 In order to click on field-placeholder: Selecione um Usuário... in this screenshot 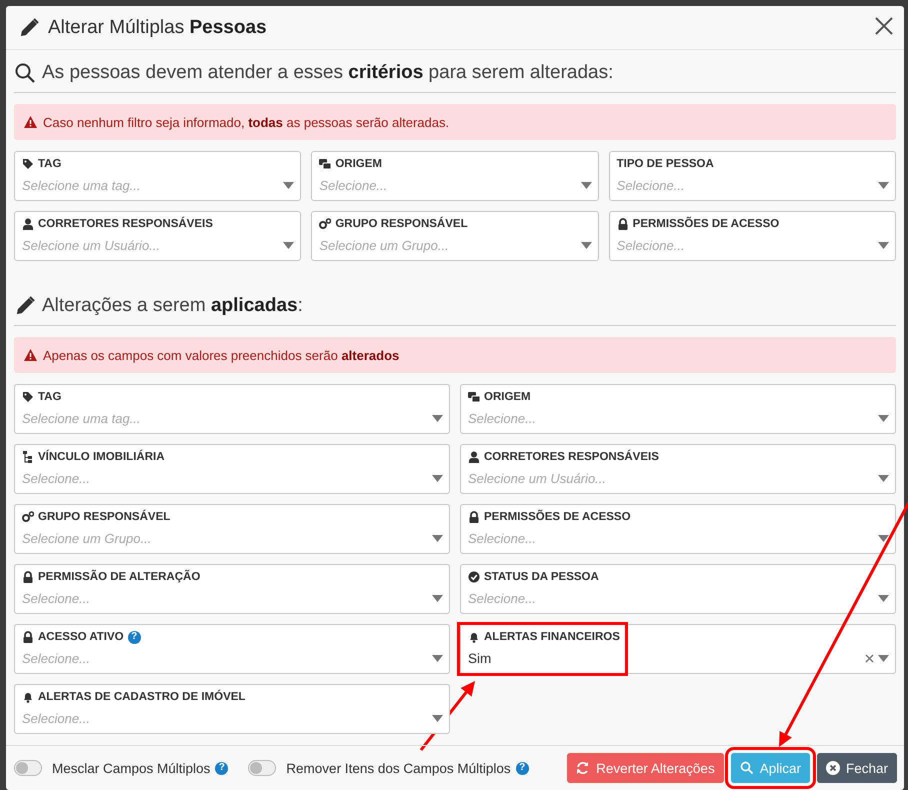, I will do `click(538, 478)`.